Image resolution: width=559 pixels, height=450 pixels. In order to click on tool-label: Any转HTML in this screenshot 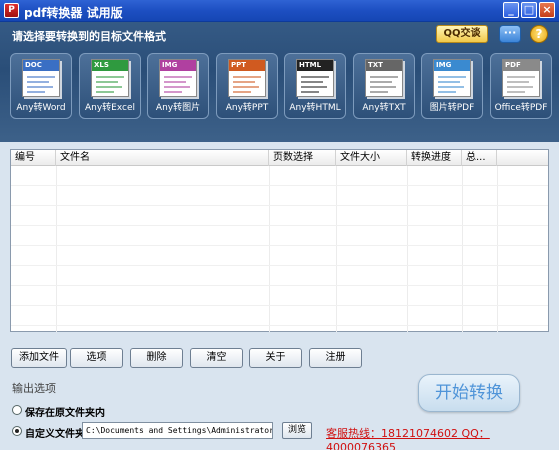, I will do `click(315, 108)`.